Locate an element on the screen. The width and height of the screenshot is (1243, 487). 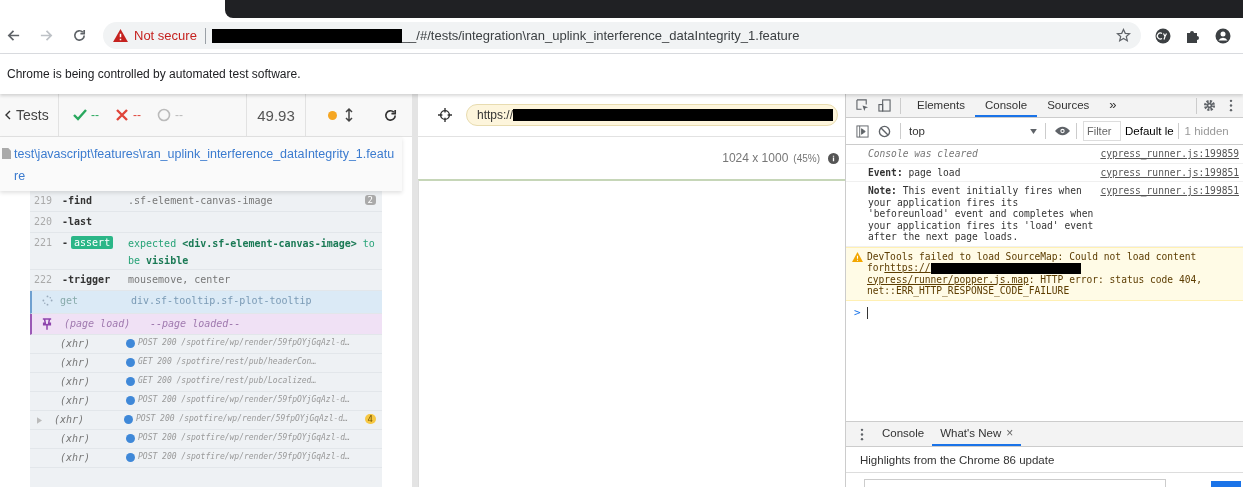
clear-icon is located at coordinates (884, 131).